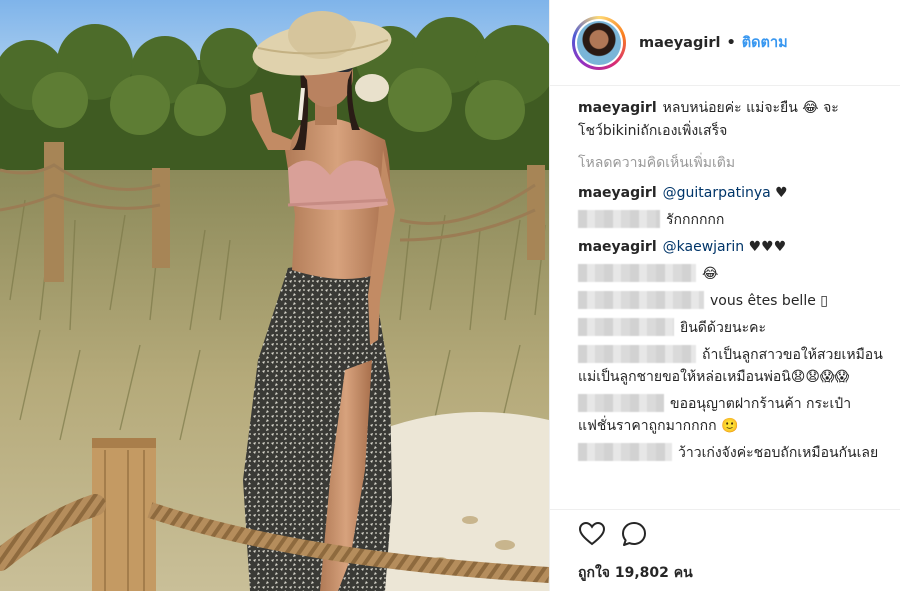  Describe the element at coordinates (781, 193) in the screenshot. I see `comment-text: ♥` at that location.